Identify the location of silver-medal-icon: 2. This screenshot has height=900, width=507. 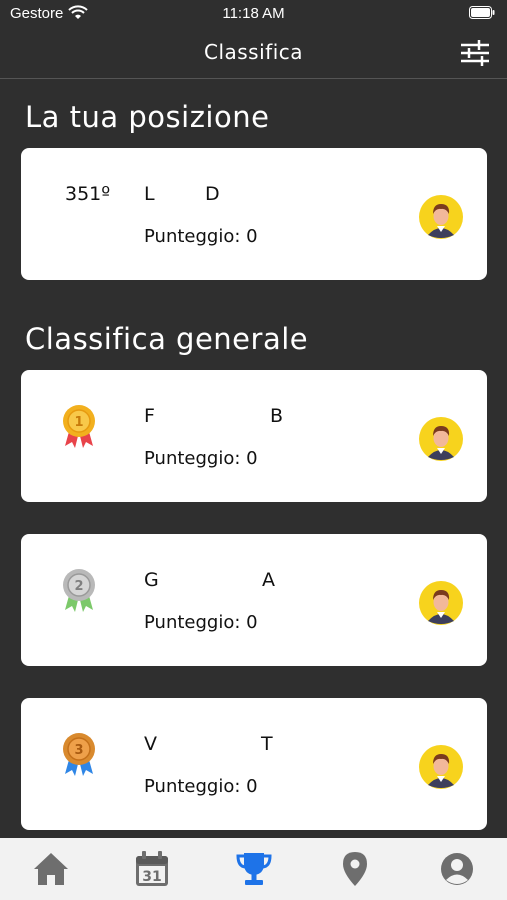
(79, 590).